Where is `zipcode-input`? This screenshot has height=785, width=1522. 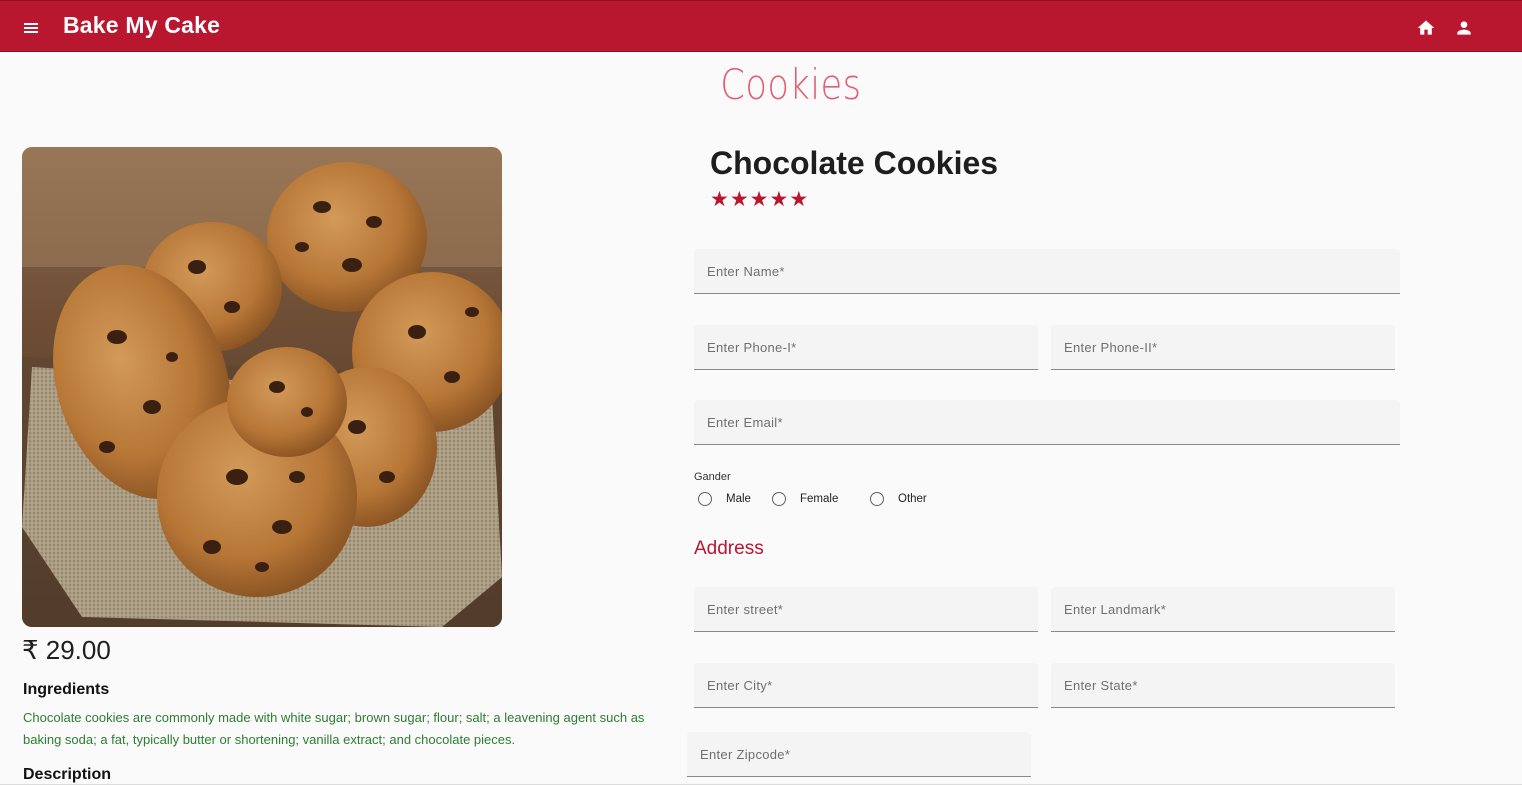 zipcode-input is located at coordinates (859, 754).